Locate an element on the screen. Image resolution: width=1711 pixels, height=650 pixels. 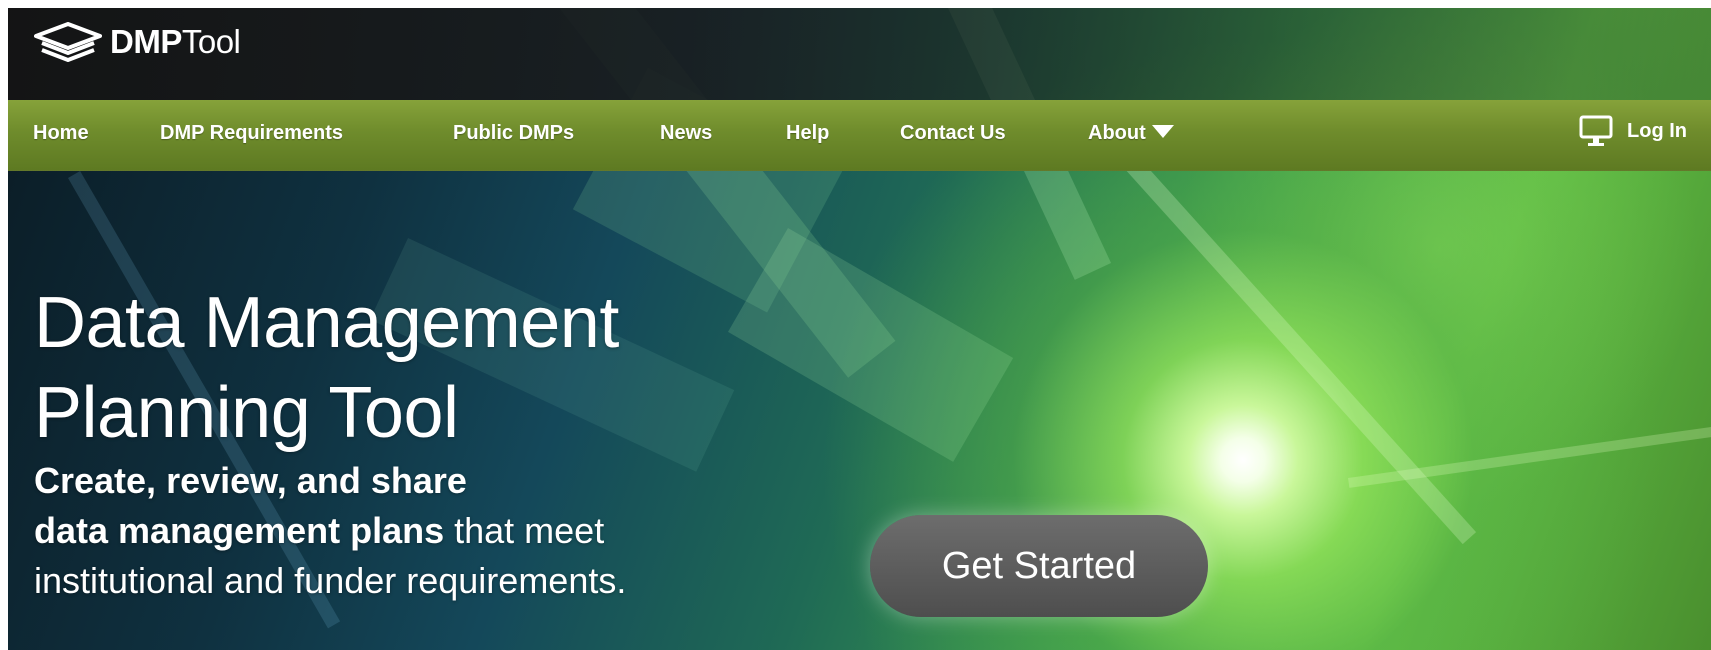
nav-public-dmps: Public DMPs is located at coordinates (513, 133).